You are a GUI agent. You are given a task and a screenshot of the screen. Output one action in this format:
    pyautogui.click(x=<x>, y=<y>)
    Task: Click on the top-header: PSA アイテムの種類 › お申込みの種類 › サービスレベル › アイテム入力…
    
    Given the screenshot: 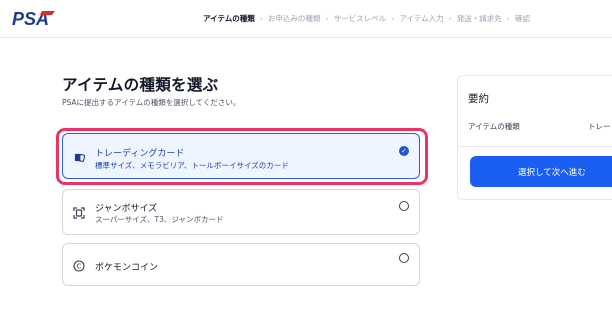 What is the action you would take?
    pyautogui.click(x=306, y=19)
    